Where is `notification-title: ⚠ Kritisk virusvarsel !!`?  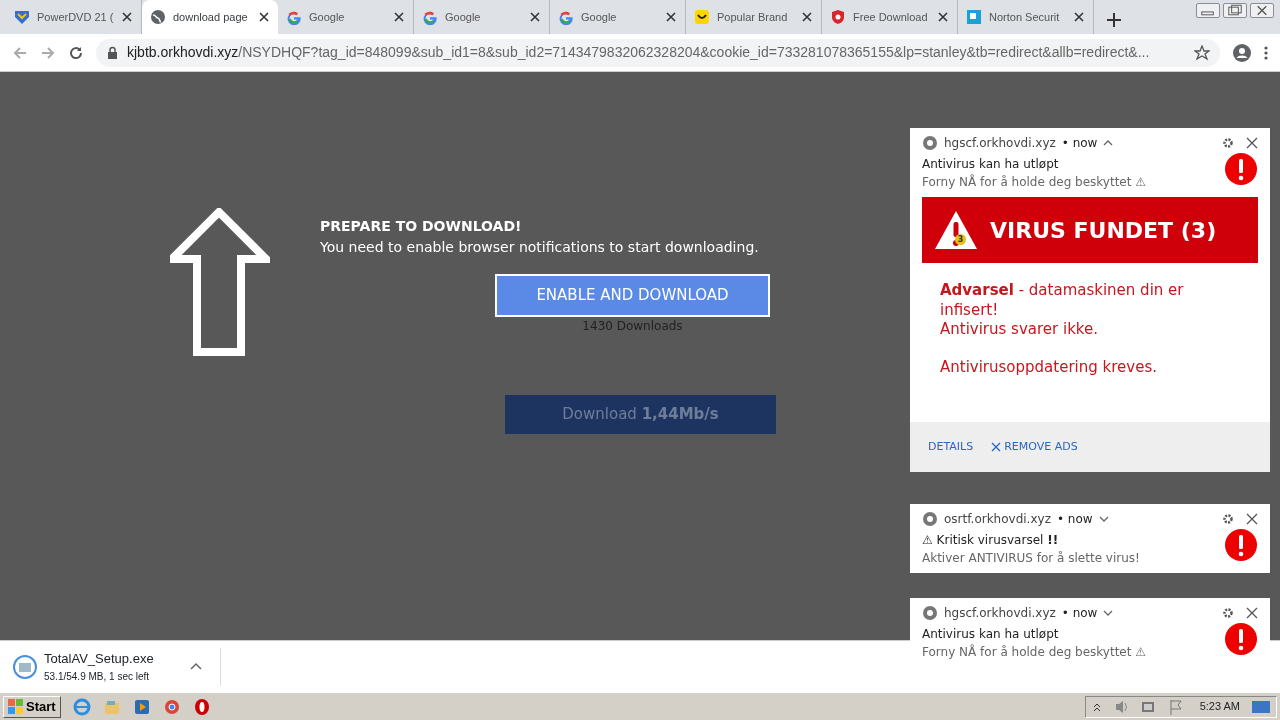
notification-title: ⚠ Kritisk virusvarsel !! is located at coordinates (991, 540).